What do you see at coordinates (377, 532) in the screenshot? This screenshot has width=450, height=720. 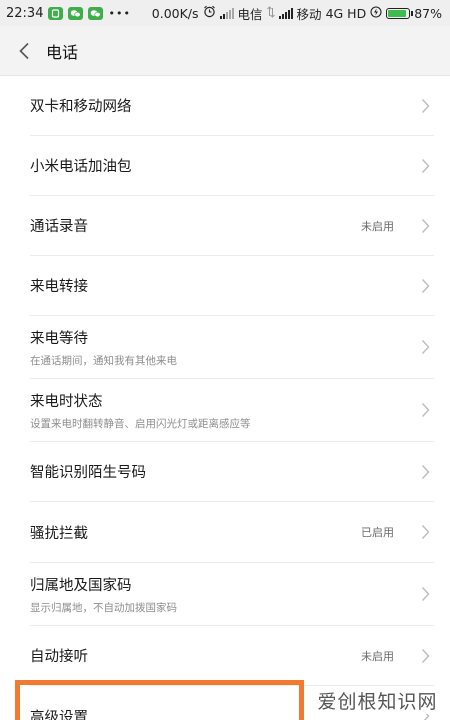 I see `setting-status: 已启用` at bounding box center [377, 532].